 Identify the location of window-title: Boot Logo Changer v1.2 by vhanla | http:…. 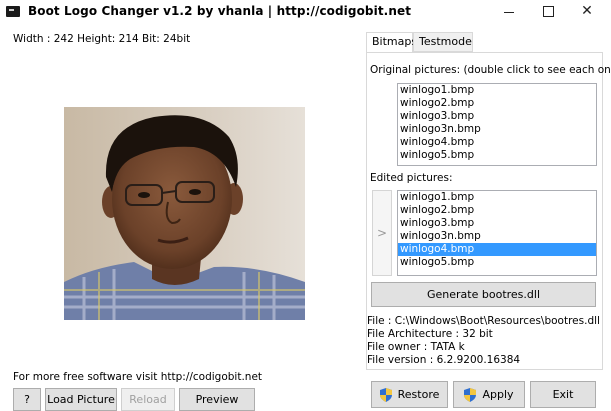
(220, 11).